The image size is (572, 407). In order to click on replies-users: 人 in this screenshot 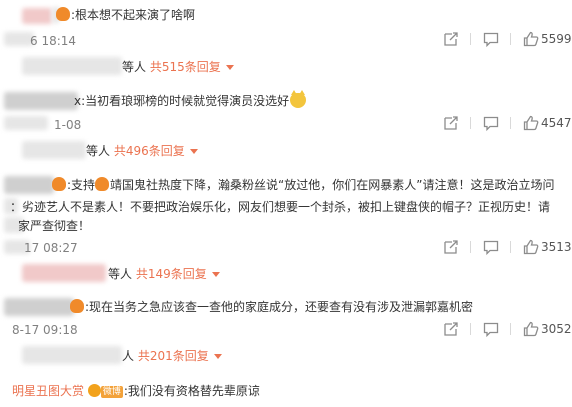, I will do `click(128, 356)`.